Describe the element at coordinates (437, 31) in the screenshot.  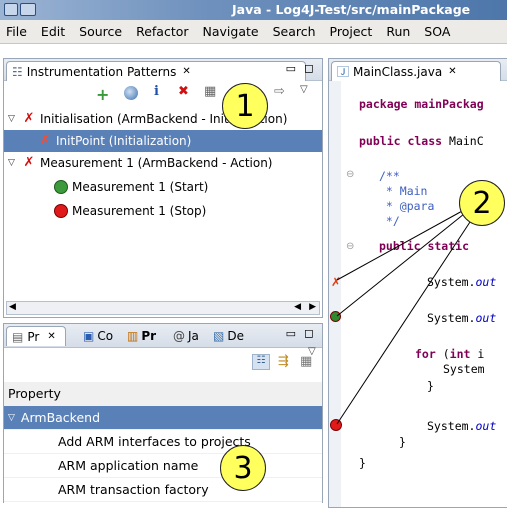
I see `menu-soa: SOA` at that location.